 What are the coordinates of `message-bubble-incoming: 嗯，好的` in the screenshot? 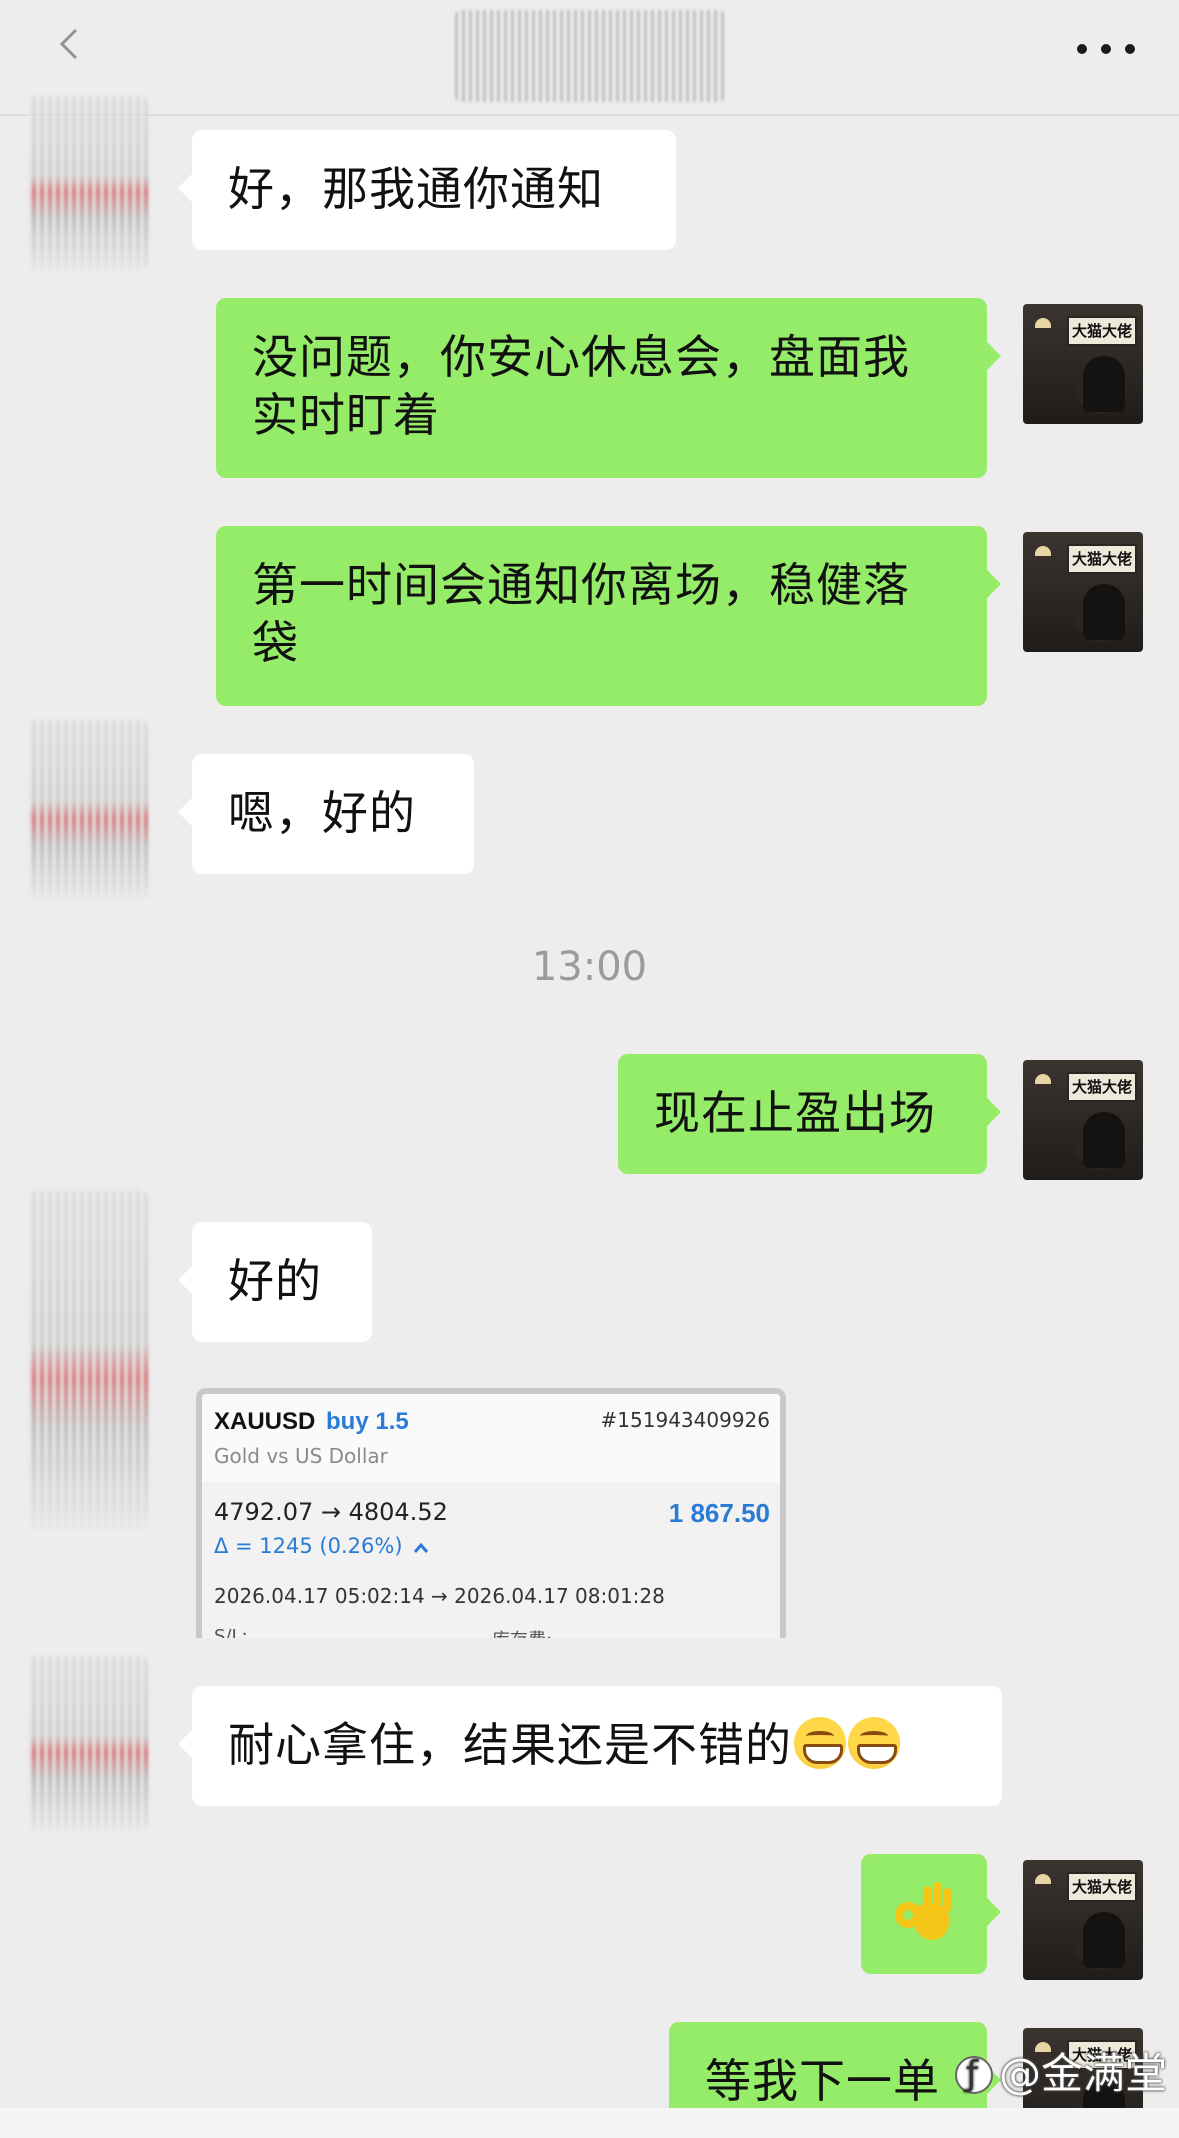 It's located at (326, 814).